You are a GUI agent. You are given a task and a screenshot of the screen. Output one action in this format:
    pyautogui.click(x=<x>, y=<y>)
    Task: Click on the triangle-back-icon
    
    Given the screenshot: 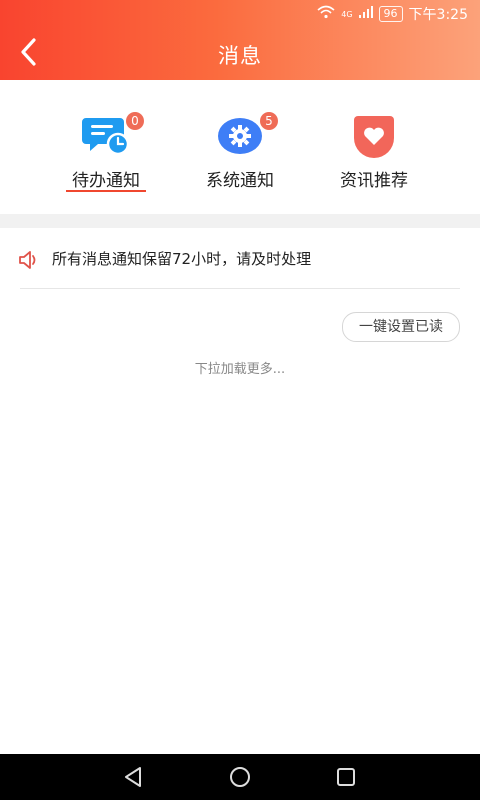 What is the action you would take?
    pyautogui.click(x=133, y=777)
    